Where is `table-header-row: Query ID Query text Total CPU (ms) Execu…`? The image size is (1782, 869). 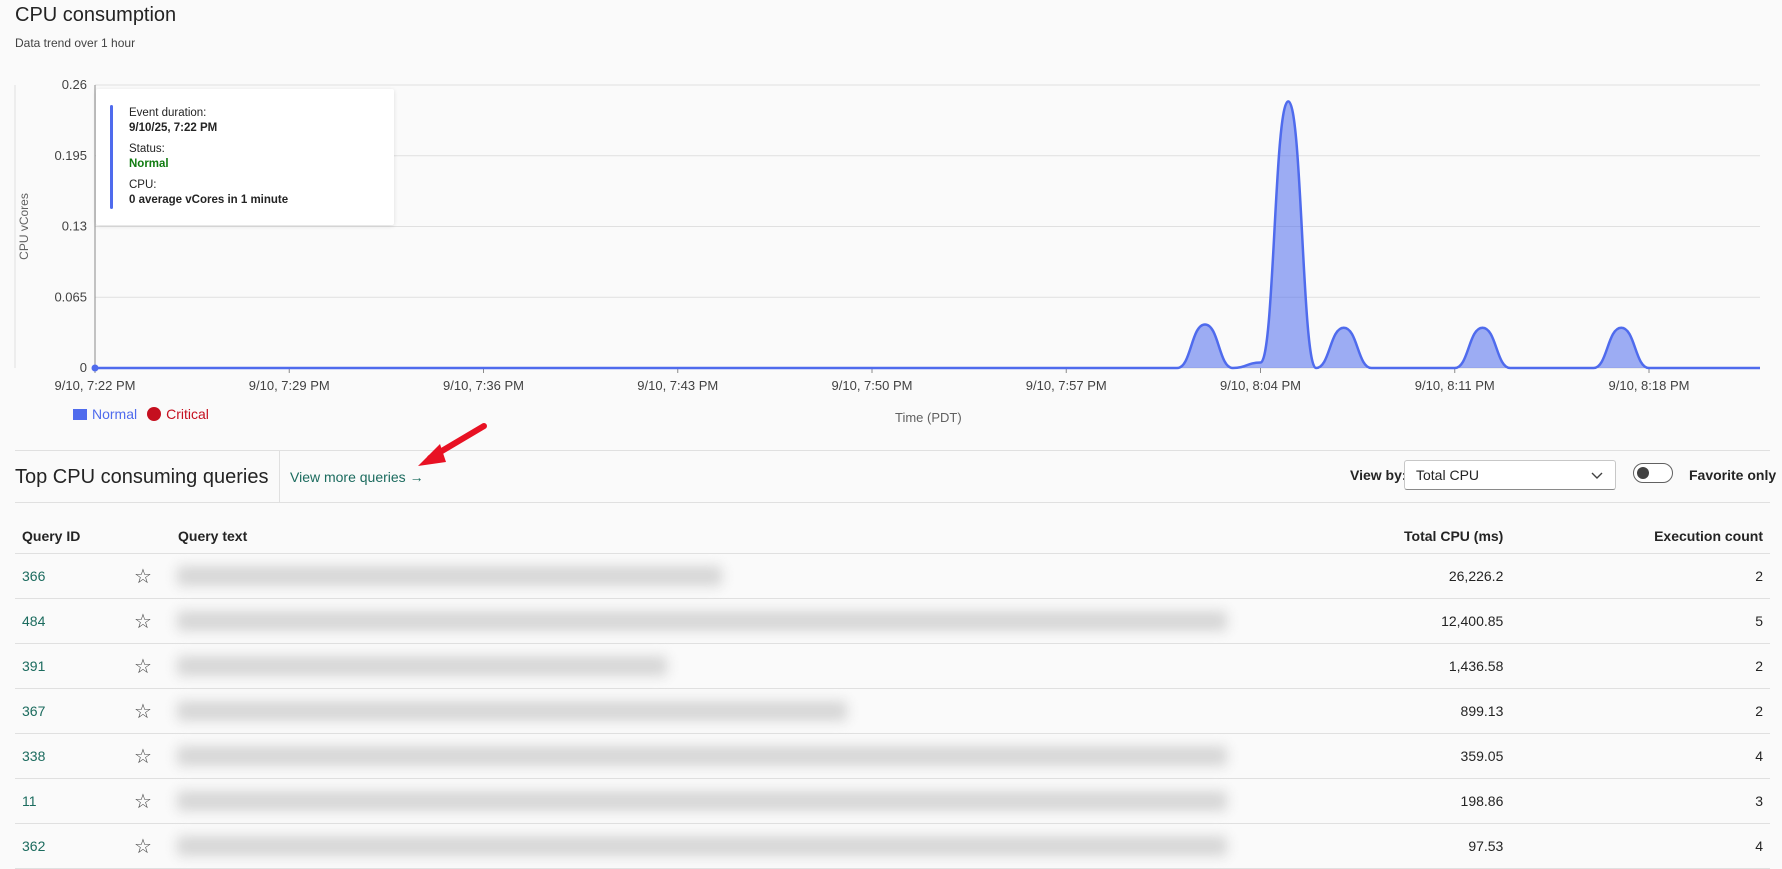 table-header-row: Query ID Query text Total CPU (ms) Execu… is located at coordinates (892, 536).